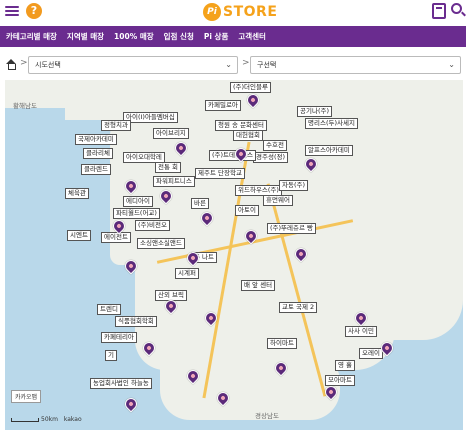  I want to click on store-label: 경주성(정), so click(270, 157).